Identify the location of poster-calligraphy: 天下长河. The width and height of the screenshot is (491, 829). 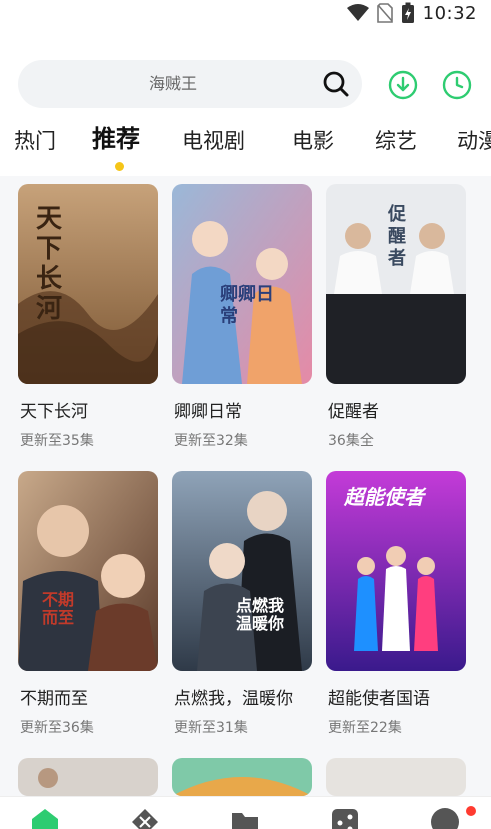
(49, 264).